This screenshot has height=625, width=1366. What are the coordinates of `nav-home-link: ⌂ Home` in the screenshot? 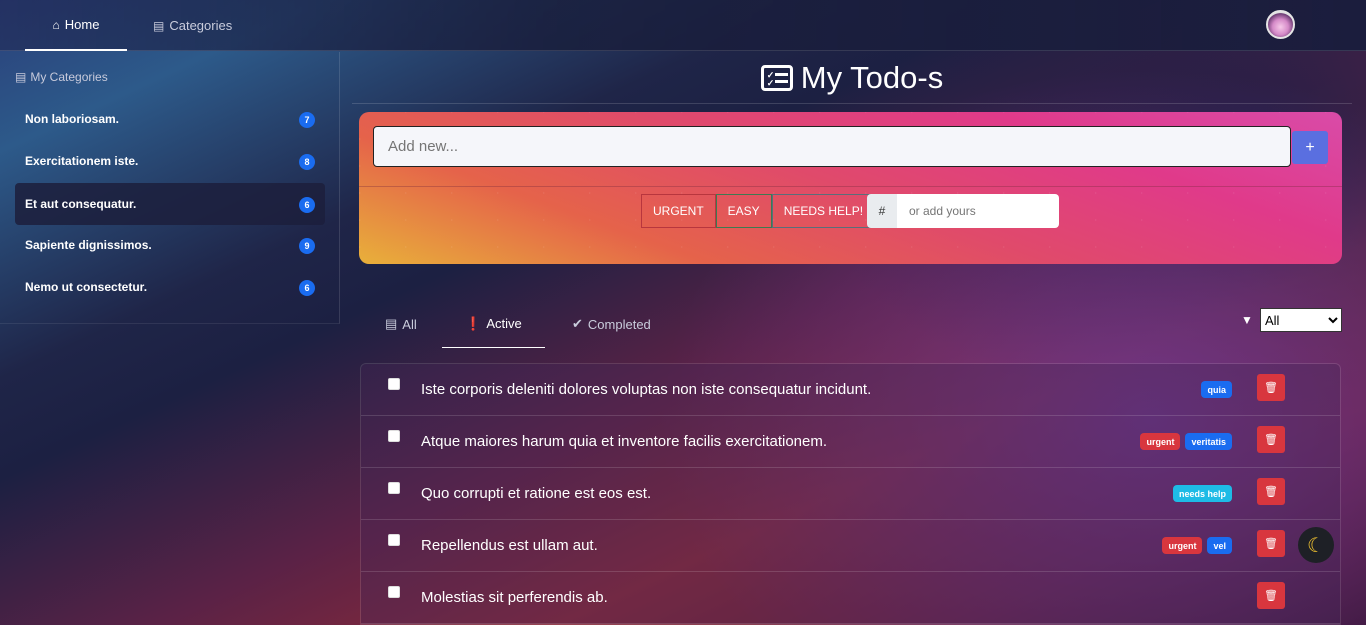 It's located at (76, 25).